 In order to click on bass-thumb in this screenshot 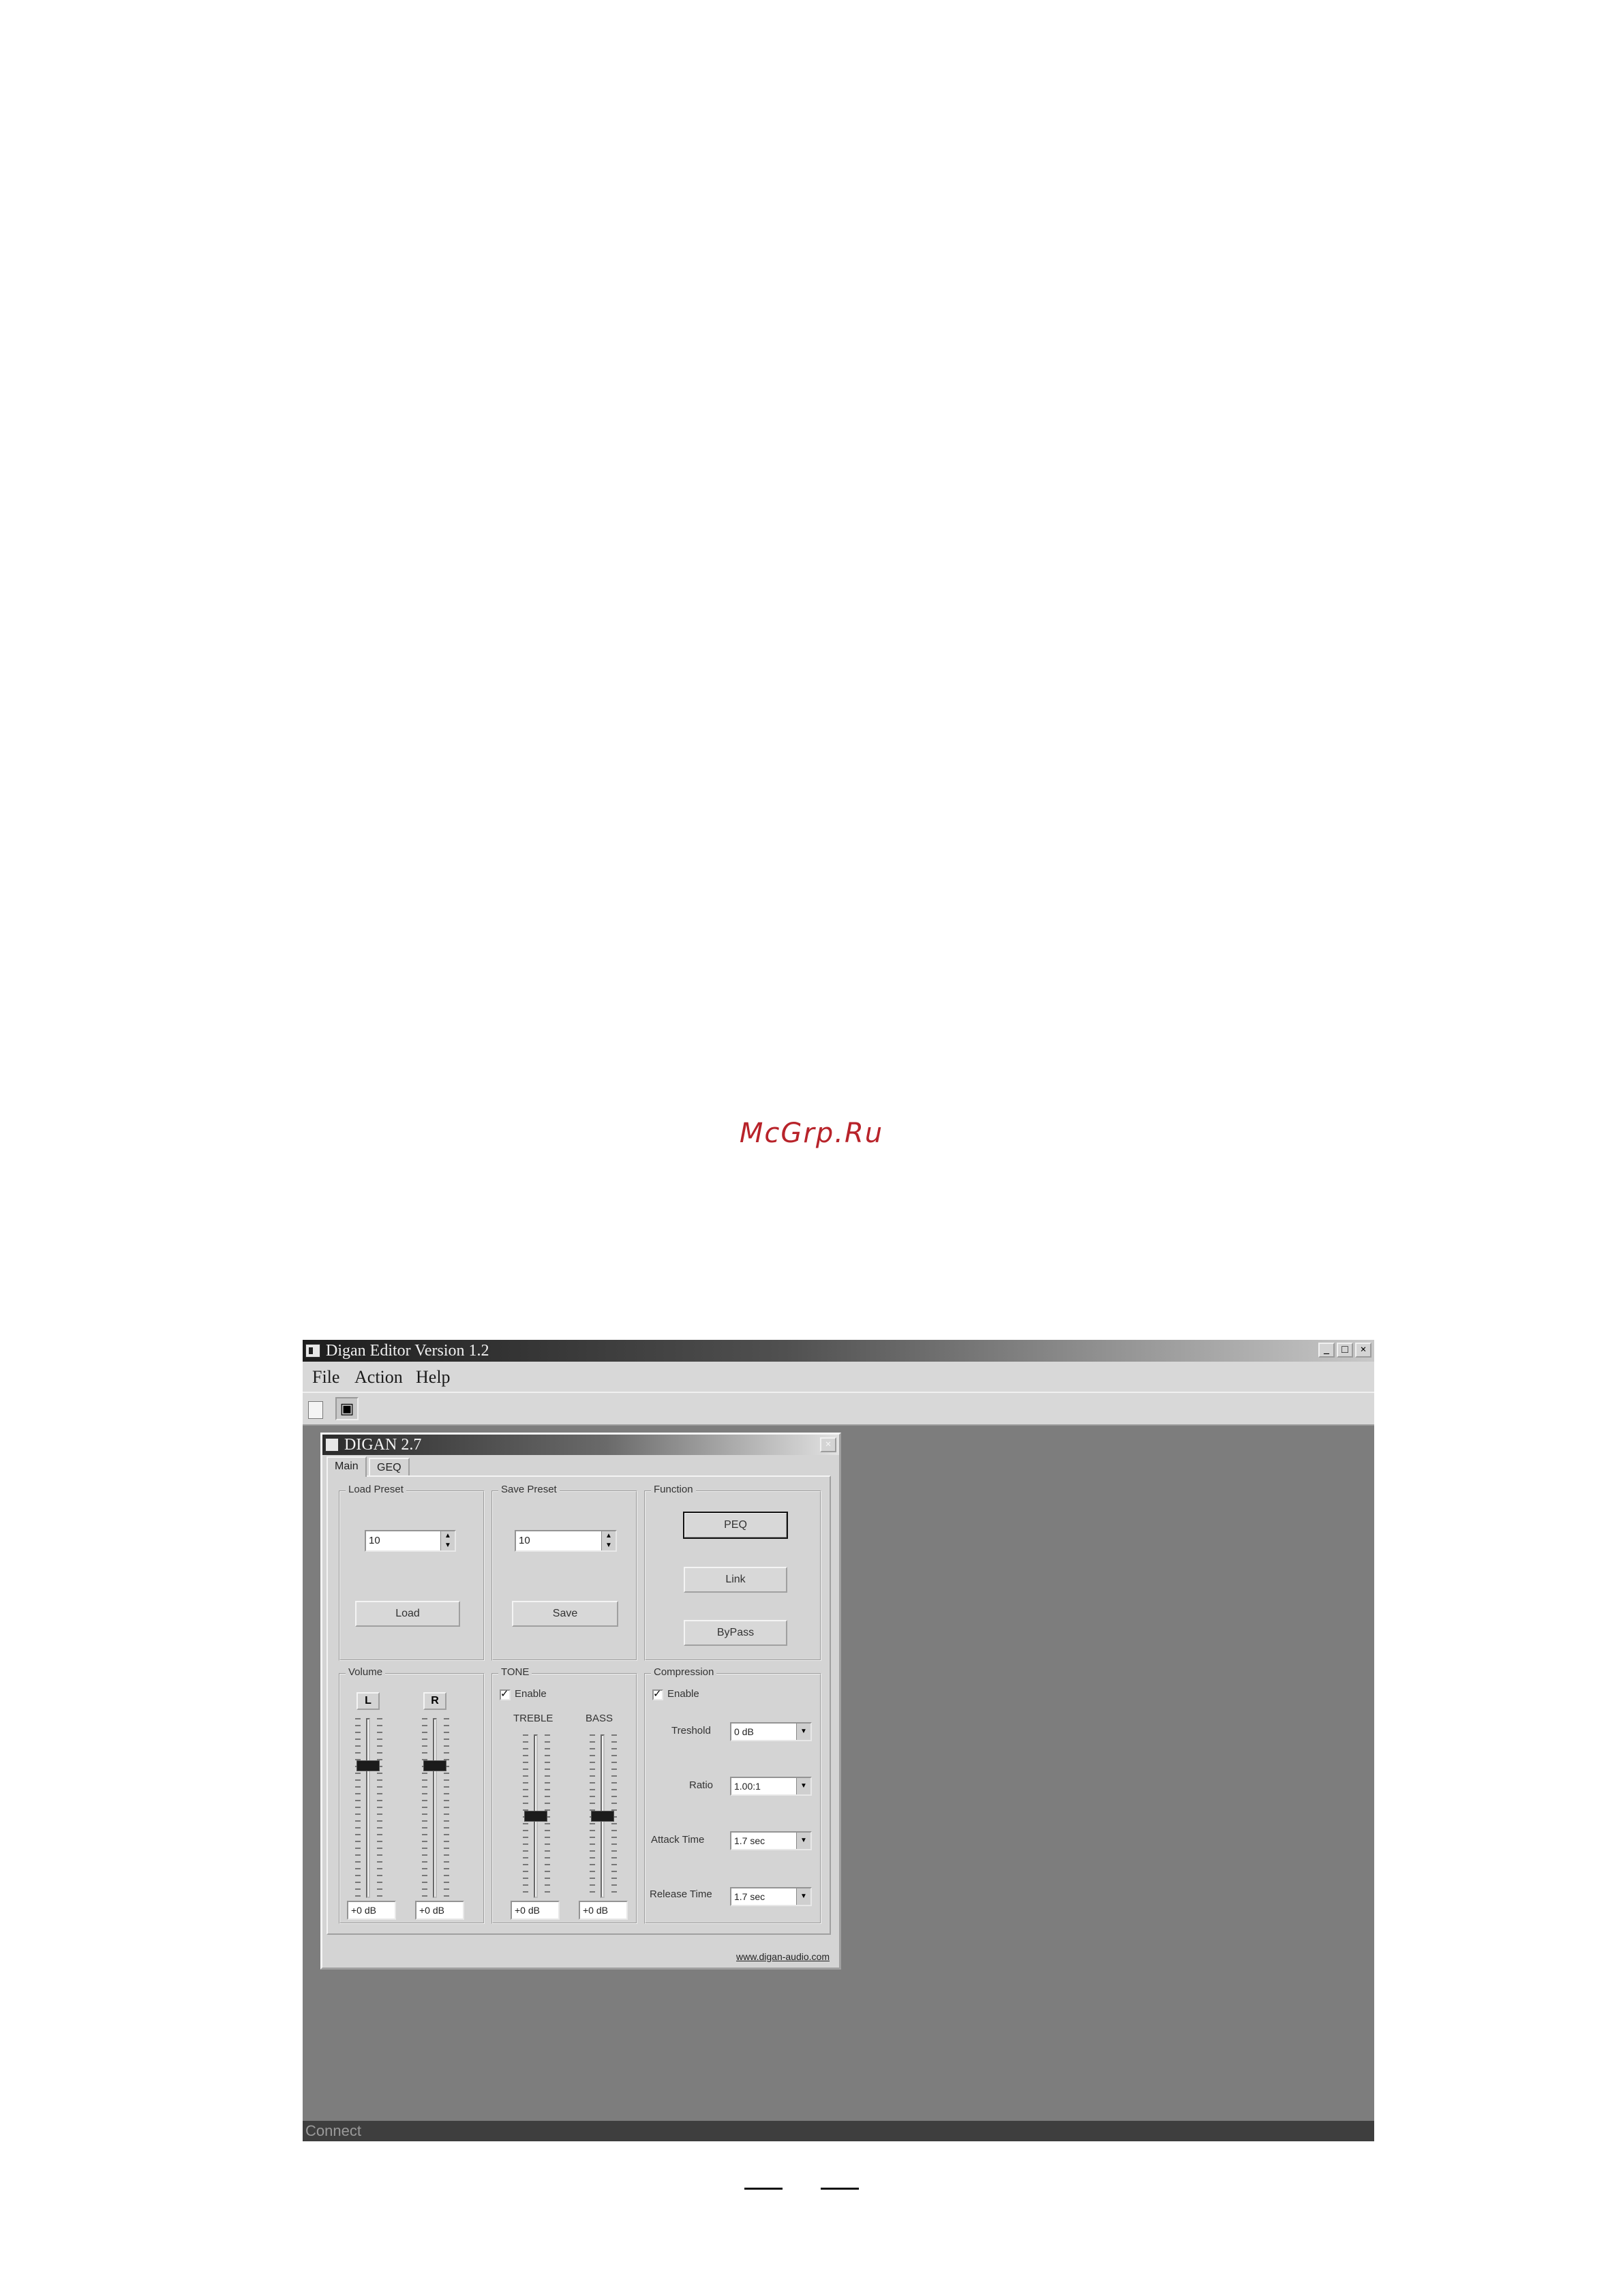, I will do `click(602, 1817)`.